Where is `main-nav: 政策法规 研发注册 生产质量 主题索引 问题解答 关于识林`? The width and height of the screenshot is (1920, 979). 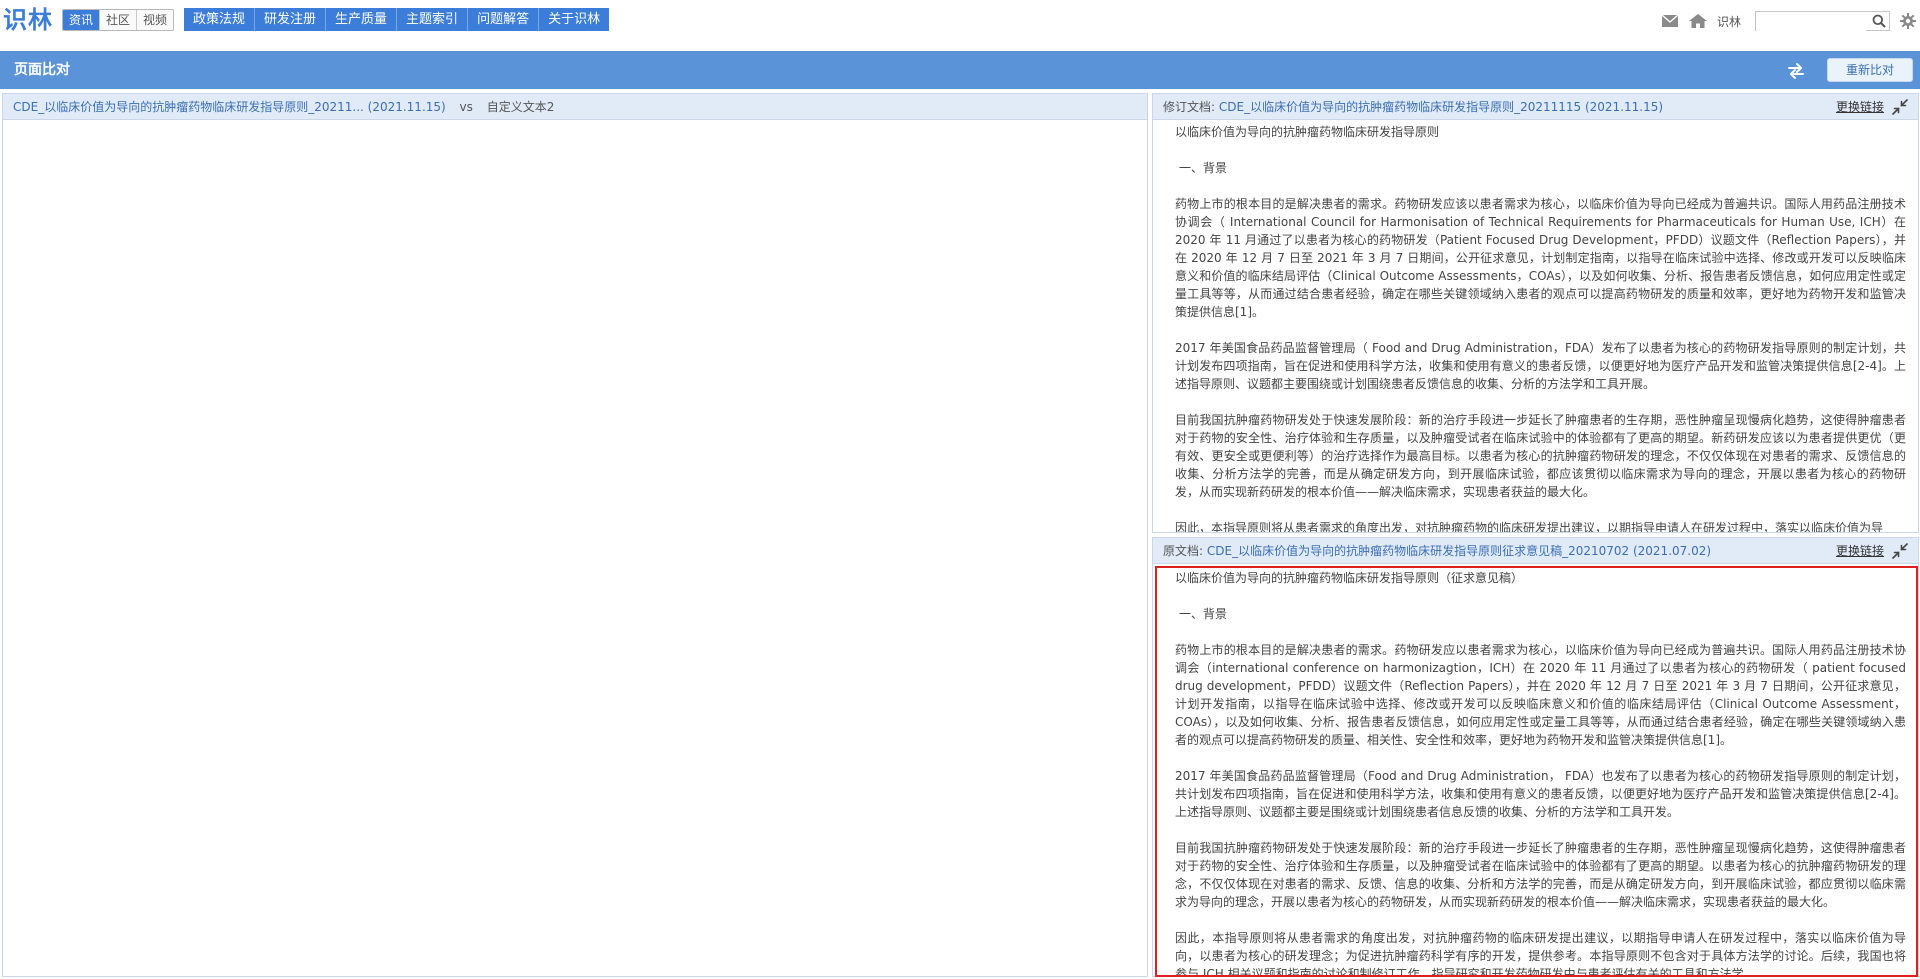 main-nav: 政策法规 研发注册 生产质量 主题索引 问题解答 关于识林 is located at coordinates (397, 19).